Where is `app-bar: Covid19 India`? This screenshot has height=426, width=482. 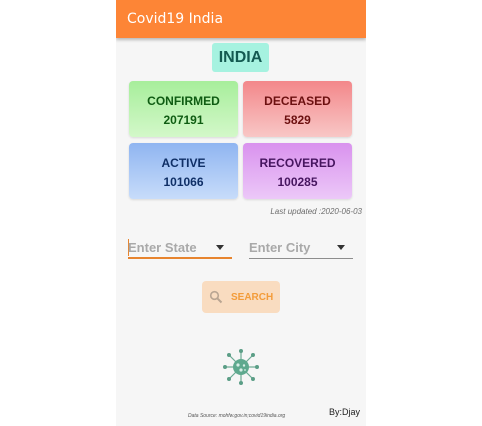
app-bar: Covid19 India is located at coordinates (241, 19).